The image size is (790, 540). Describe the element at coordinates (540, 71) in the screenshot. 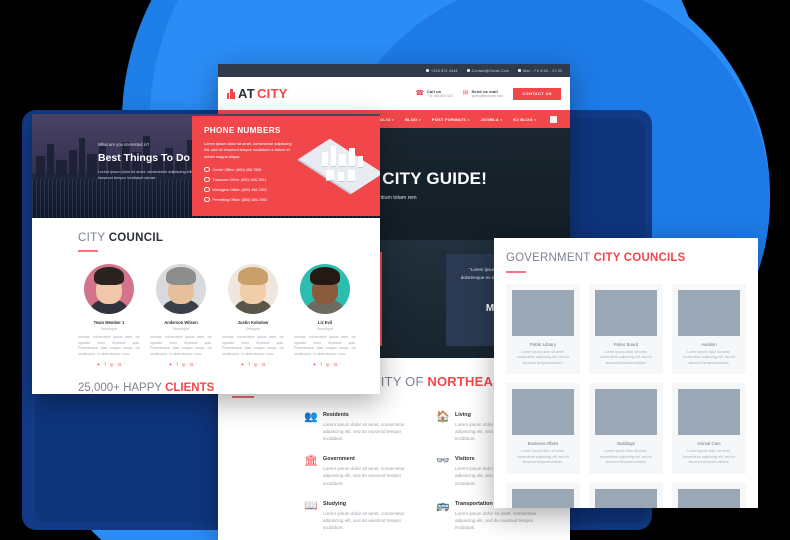

I see `topbar-hours: Mon - Fri 8:00 - 17:30` at that location.